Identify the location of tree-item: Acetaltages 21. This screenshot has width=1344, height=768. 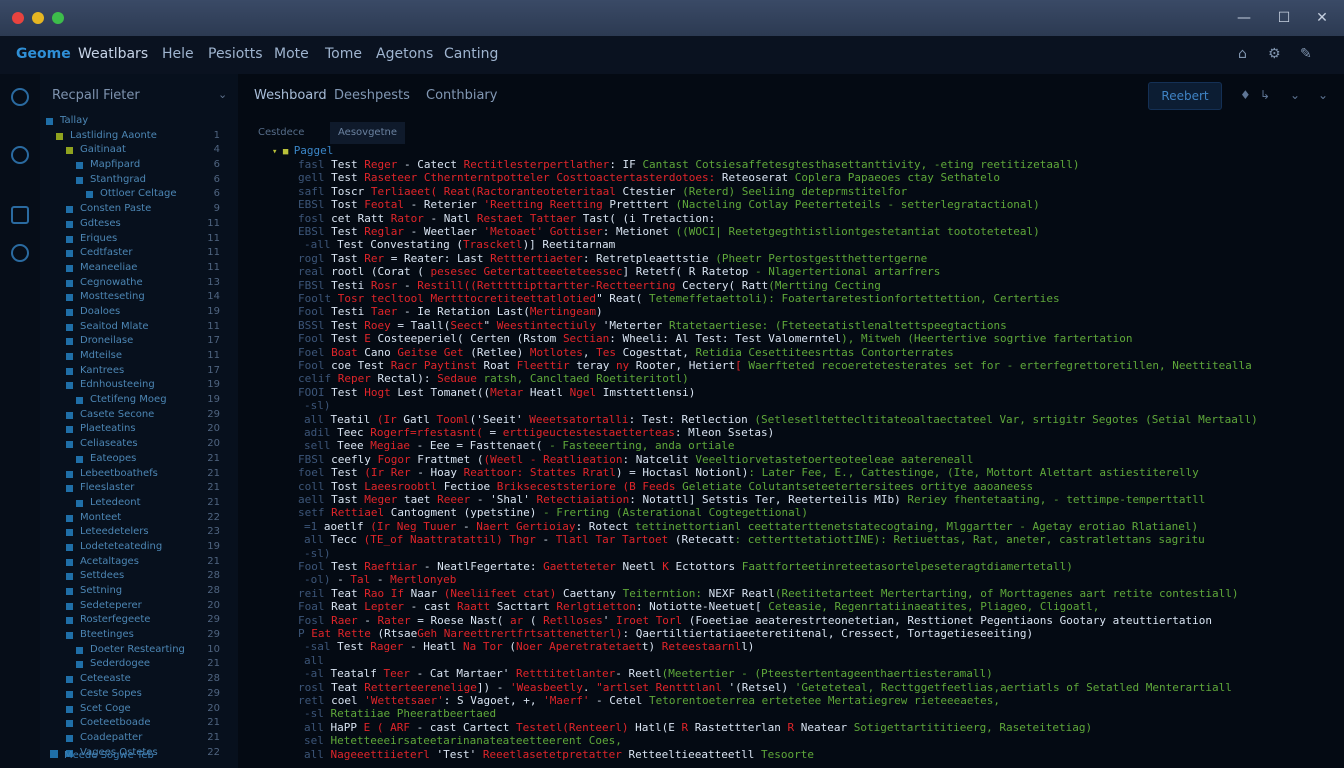
(139, 562).